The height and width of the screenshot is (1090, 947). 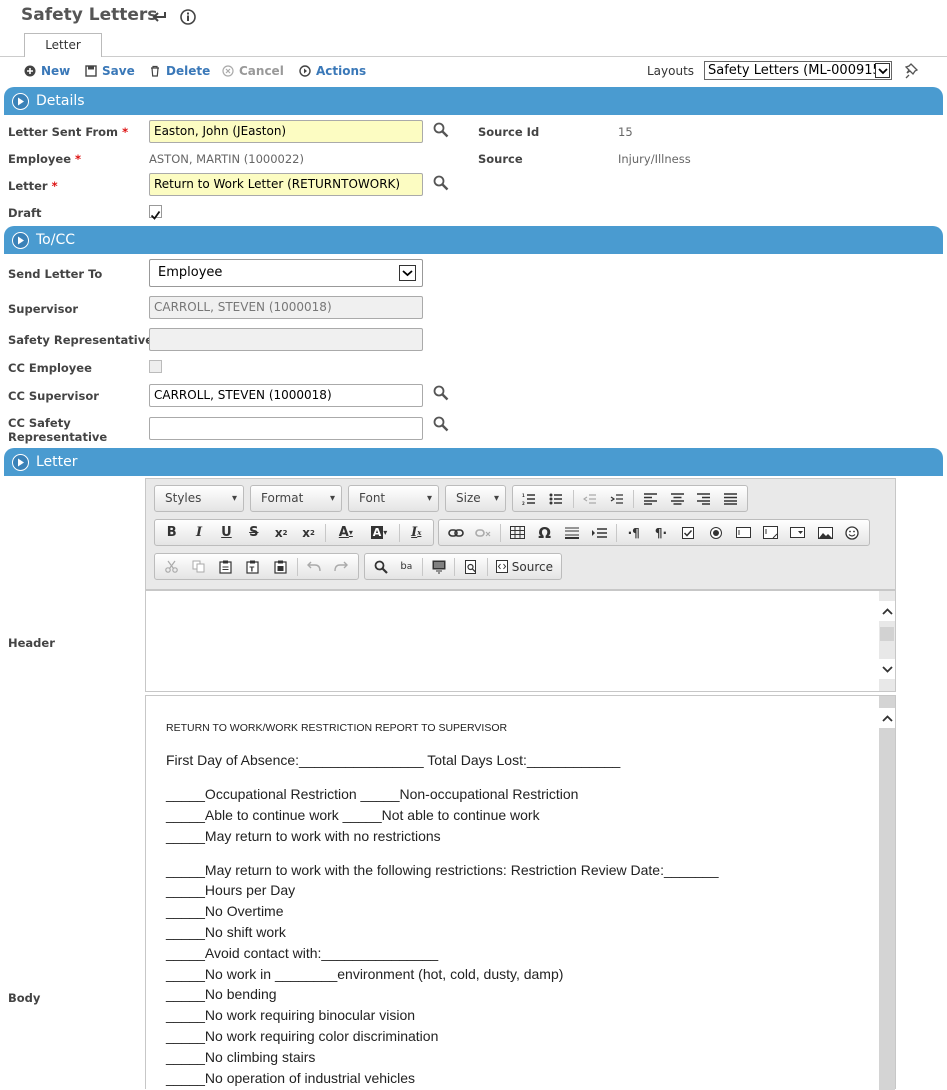 I want to click on styles-dropdown: Styles, so click(x=199, y=498).